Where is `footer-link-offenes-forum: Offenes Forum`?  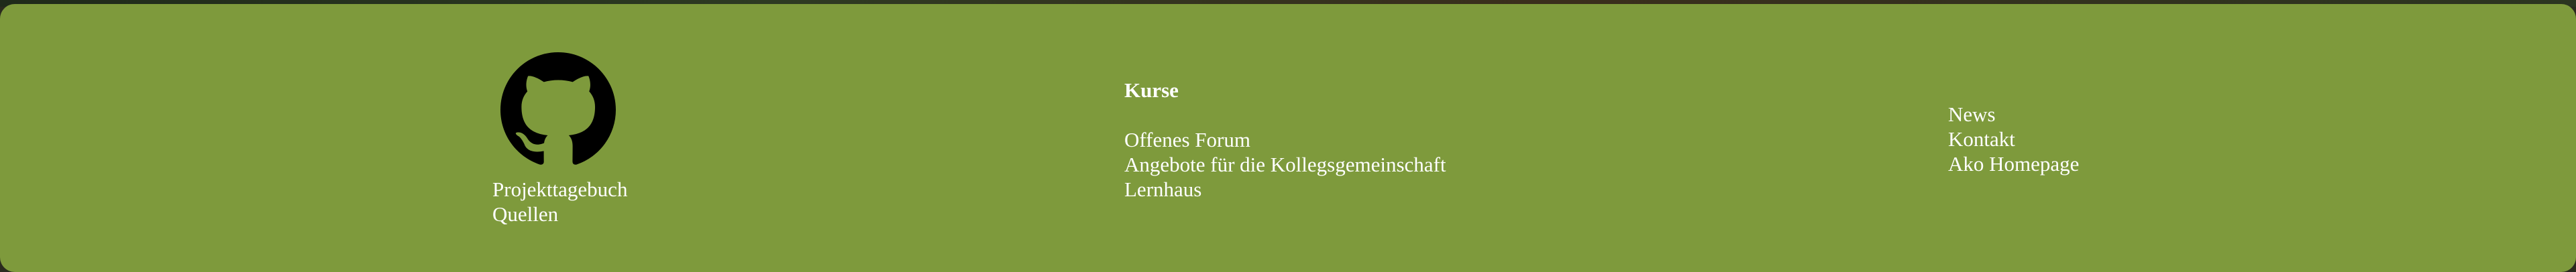 footer-link-offenes-forum: Offenes Forum is located at coordinates (1285, 139).